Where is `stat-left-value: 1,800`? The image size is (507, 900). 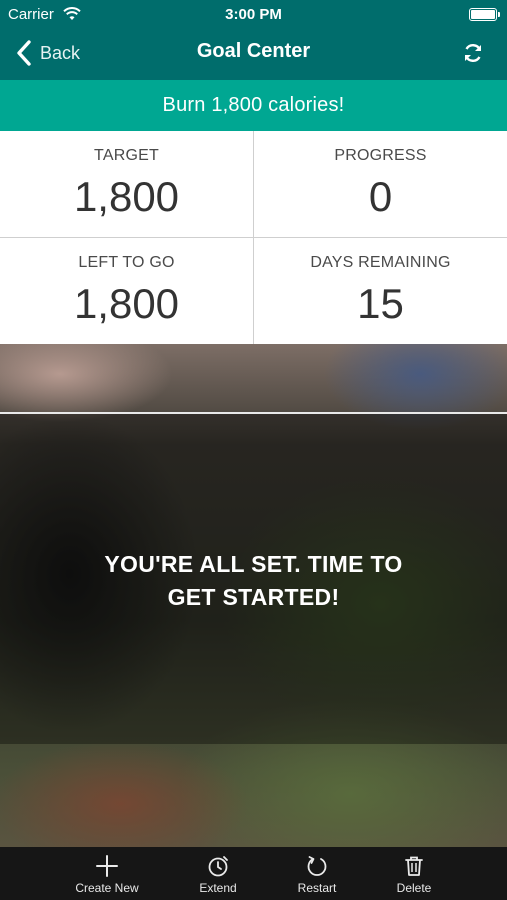
stat-left-value: 1,800 is located at coordinates (126, 303).